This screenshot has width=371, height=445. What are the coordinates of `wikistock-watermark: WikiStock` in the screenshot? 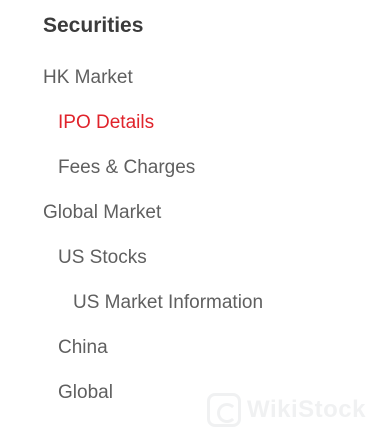 It's located at (286, 410).